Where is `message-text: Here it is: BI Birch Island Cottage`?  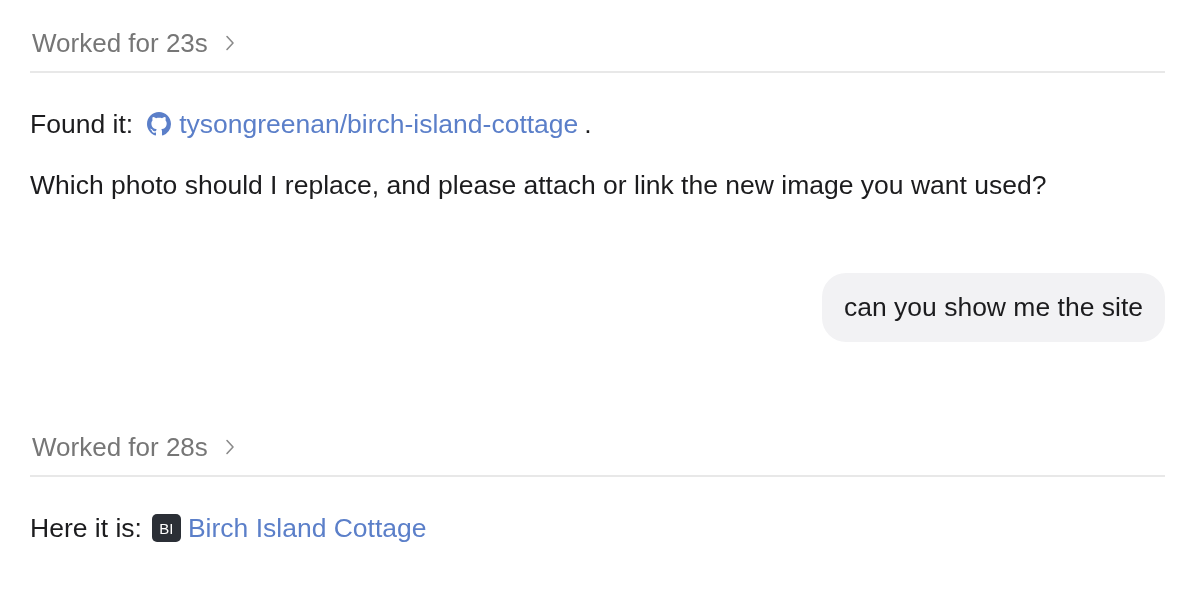
message-text: Here it is: BI Birch Island Cottage is located at coordinates (597, 528).